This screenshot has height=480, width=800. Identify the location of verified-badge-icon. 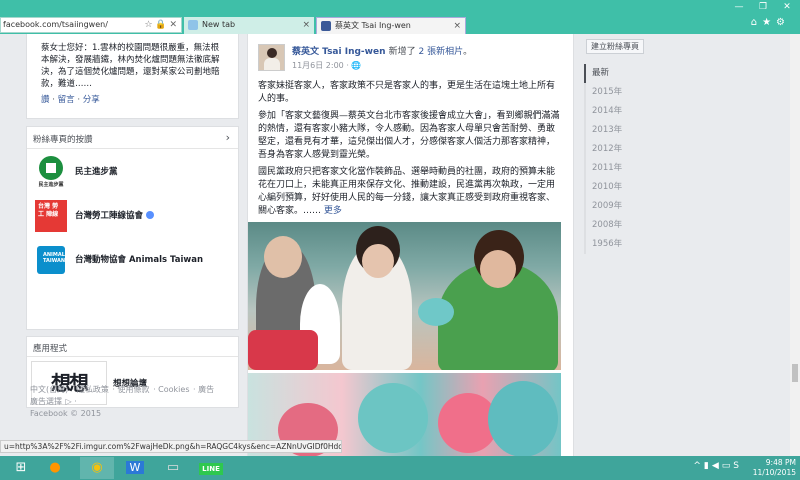
(150, 215).